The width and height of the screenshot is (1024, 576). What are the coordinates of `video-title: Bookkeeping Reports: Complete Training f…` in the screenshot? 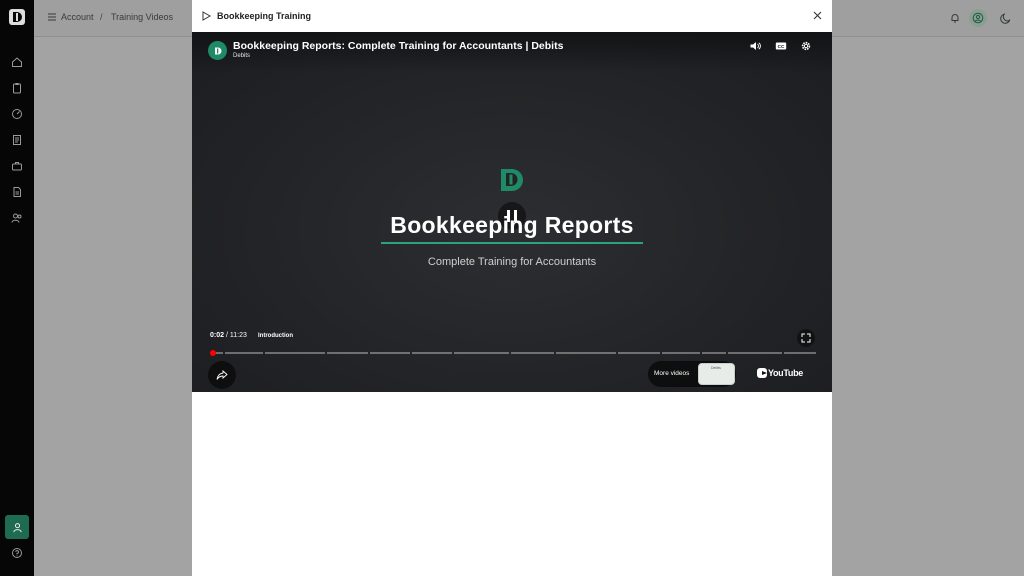 It's located at (398, 46).